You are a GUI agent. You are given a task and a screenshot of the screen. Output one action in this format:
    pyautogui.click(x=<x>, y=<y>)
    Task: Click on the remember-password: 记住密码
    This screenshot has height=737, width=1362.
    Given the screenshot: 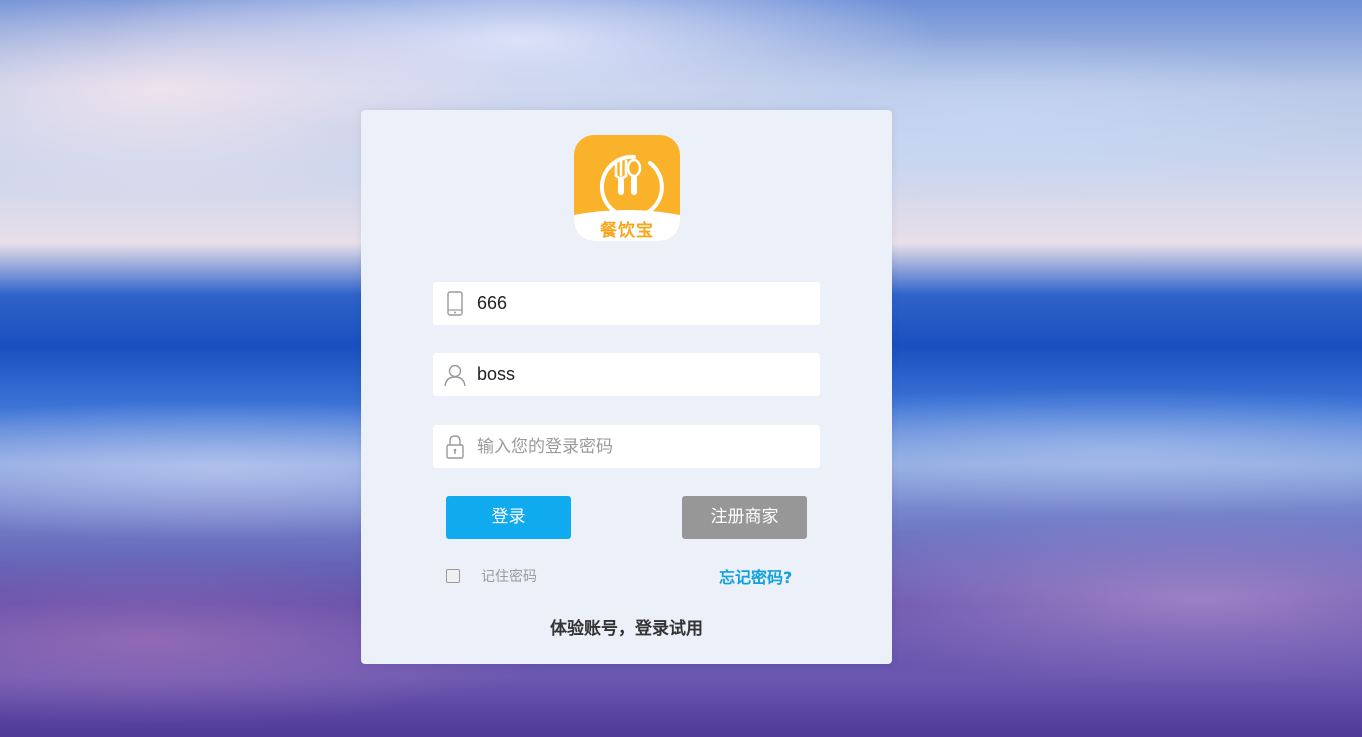 What is the action you would take?
    pyautogui.click(x=491, y=576)
    